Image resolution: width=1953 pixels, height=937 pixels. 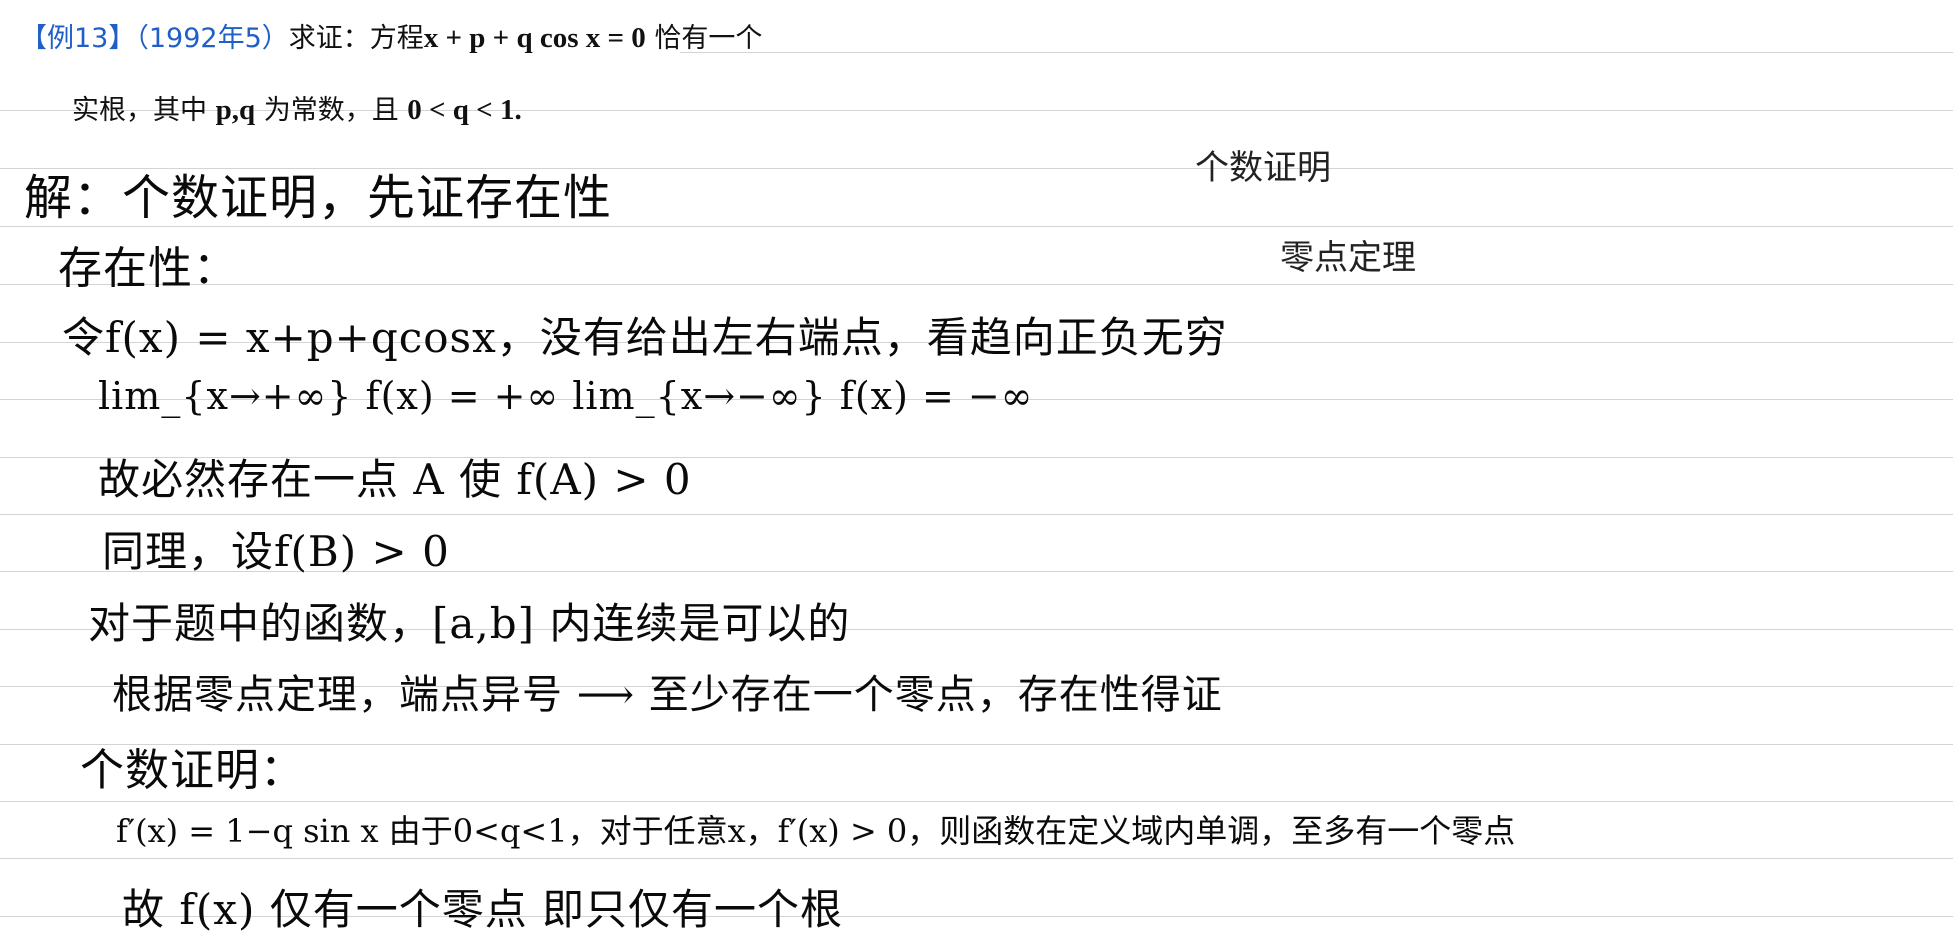 I want to click on condition: 0 < q < 1., so click(x=464, y=110).